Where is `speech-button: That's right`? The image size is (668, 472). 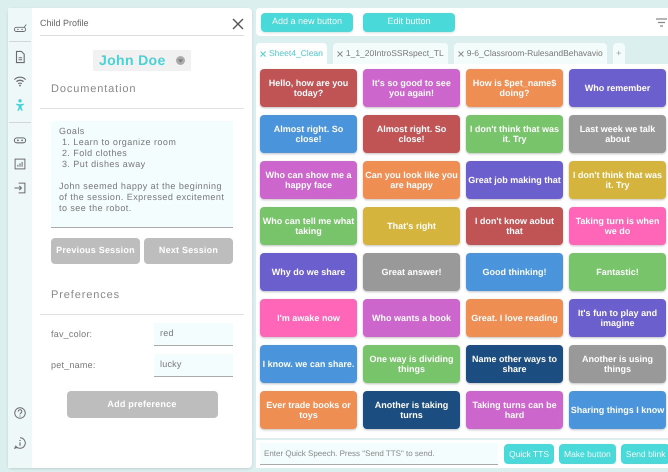 speech-button: That's right is located at coordinates (411, 226).